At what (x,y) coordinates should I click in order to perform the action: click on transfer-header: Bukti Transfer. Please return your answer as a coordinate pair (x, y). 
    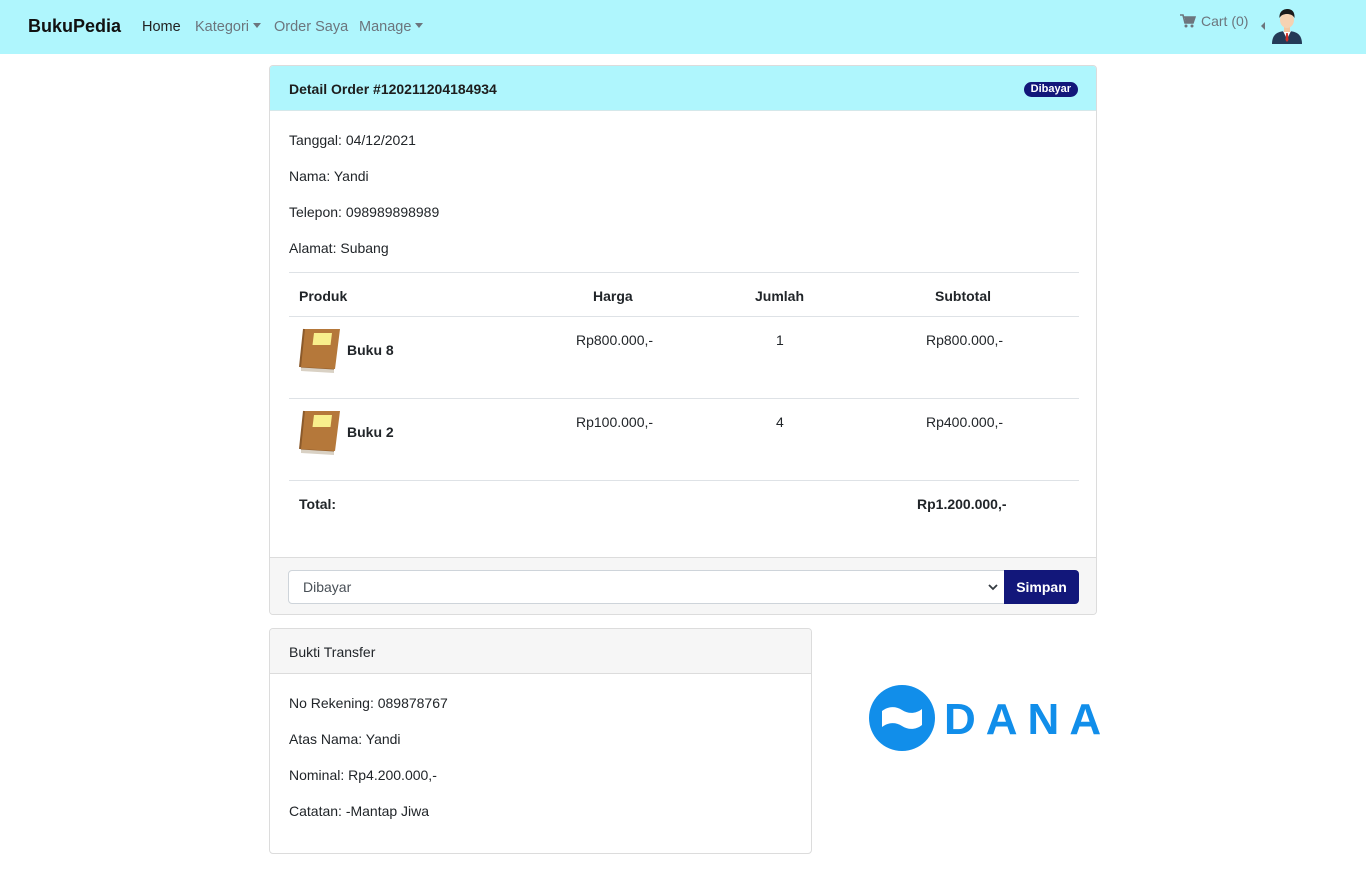
    Looking at the image, I should click on (540, 651).